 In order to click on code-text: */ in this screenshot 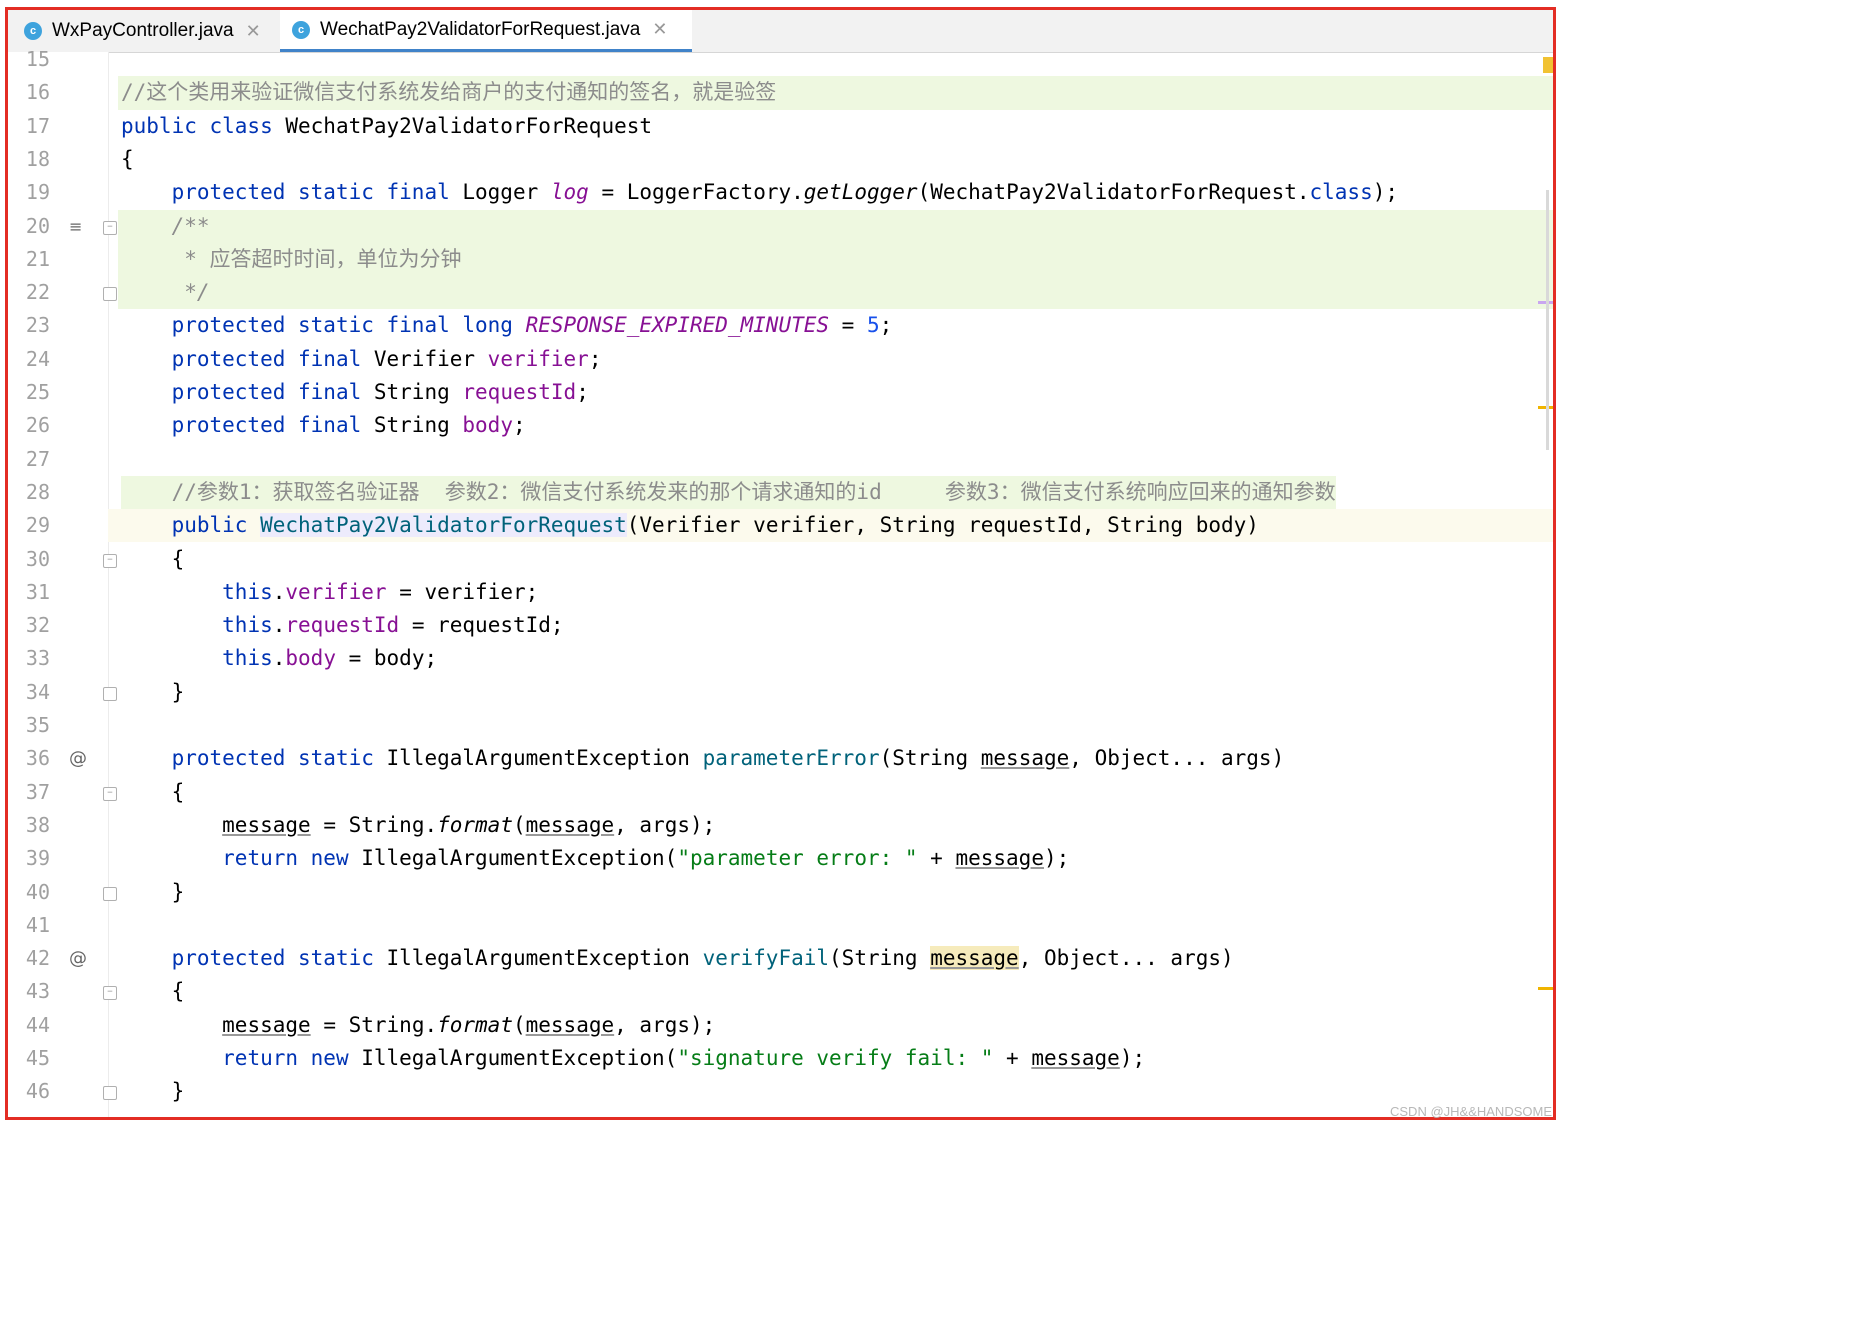, I will do `click(165, 292)`.